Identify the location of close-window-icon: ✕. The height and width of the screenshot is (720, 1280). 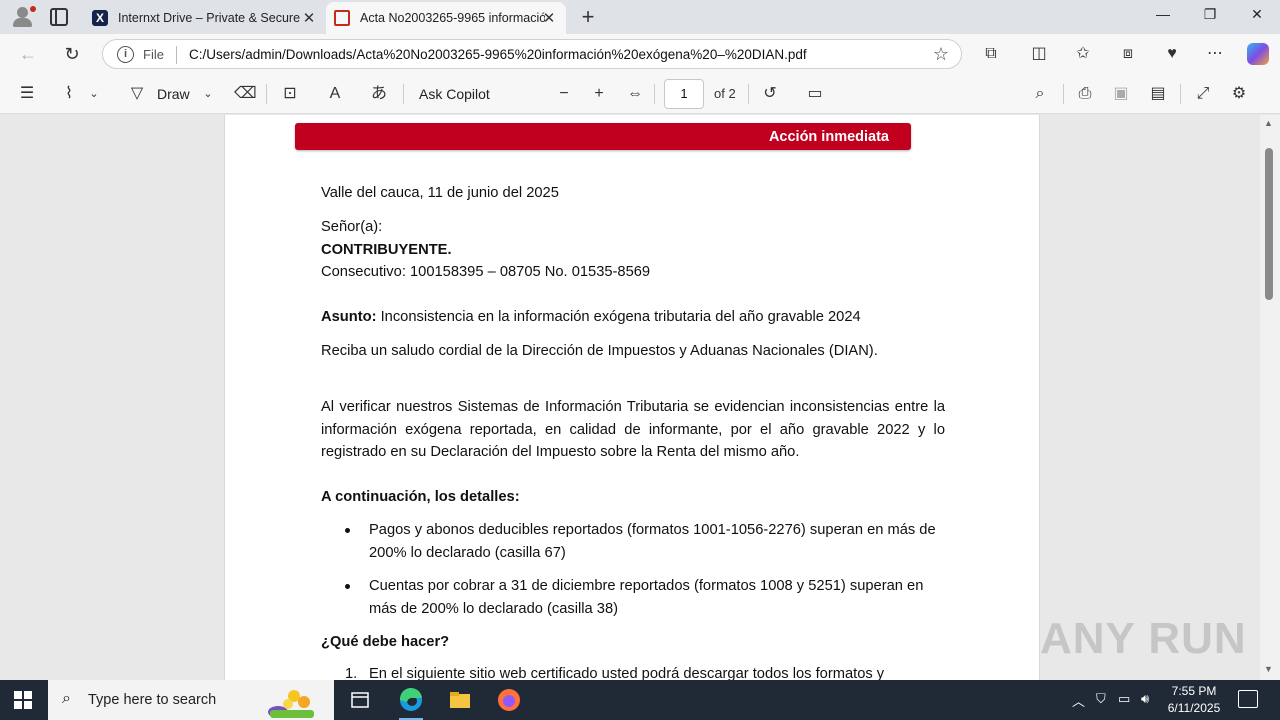
(1257, 14).